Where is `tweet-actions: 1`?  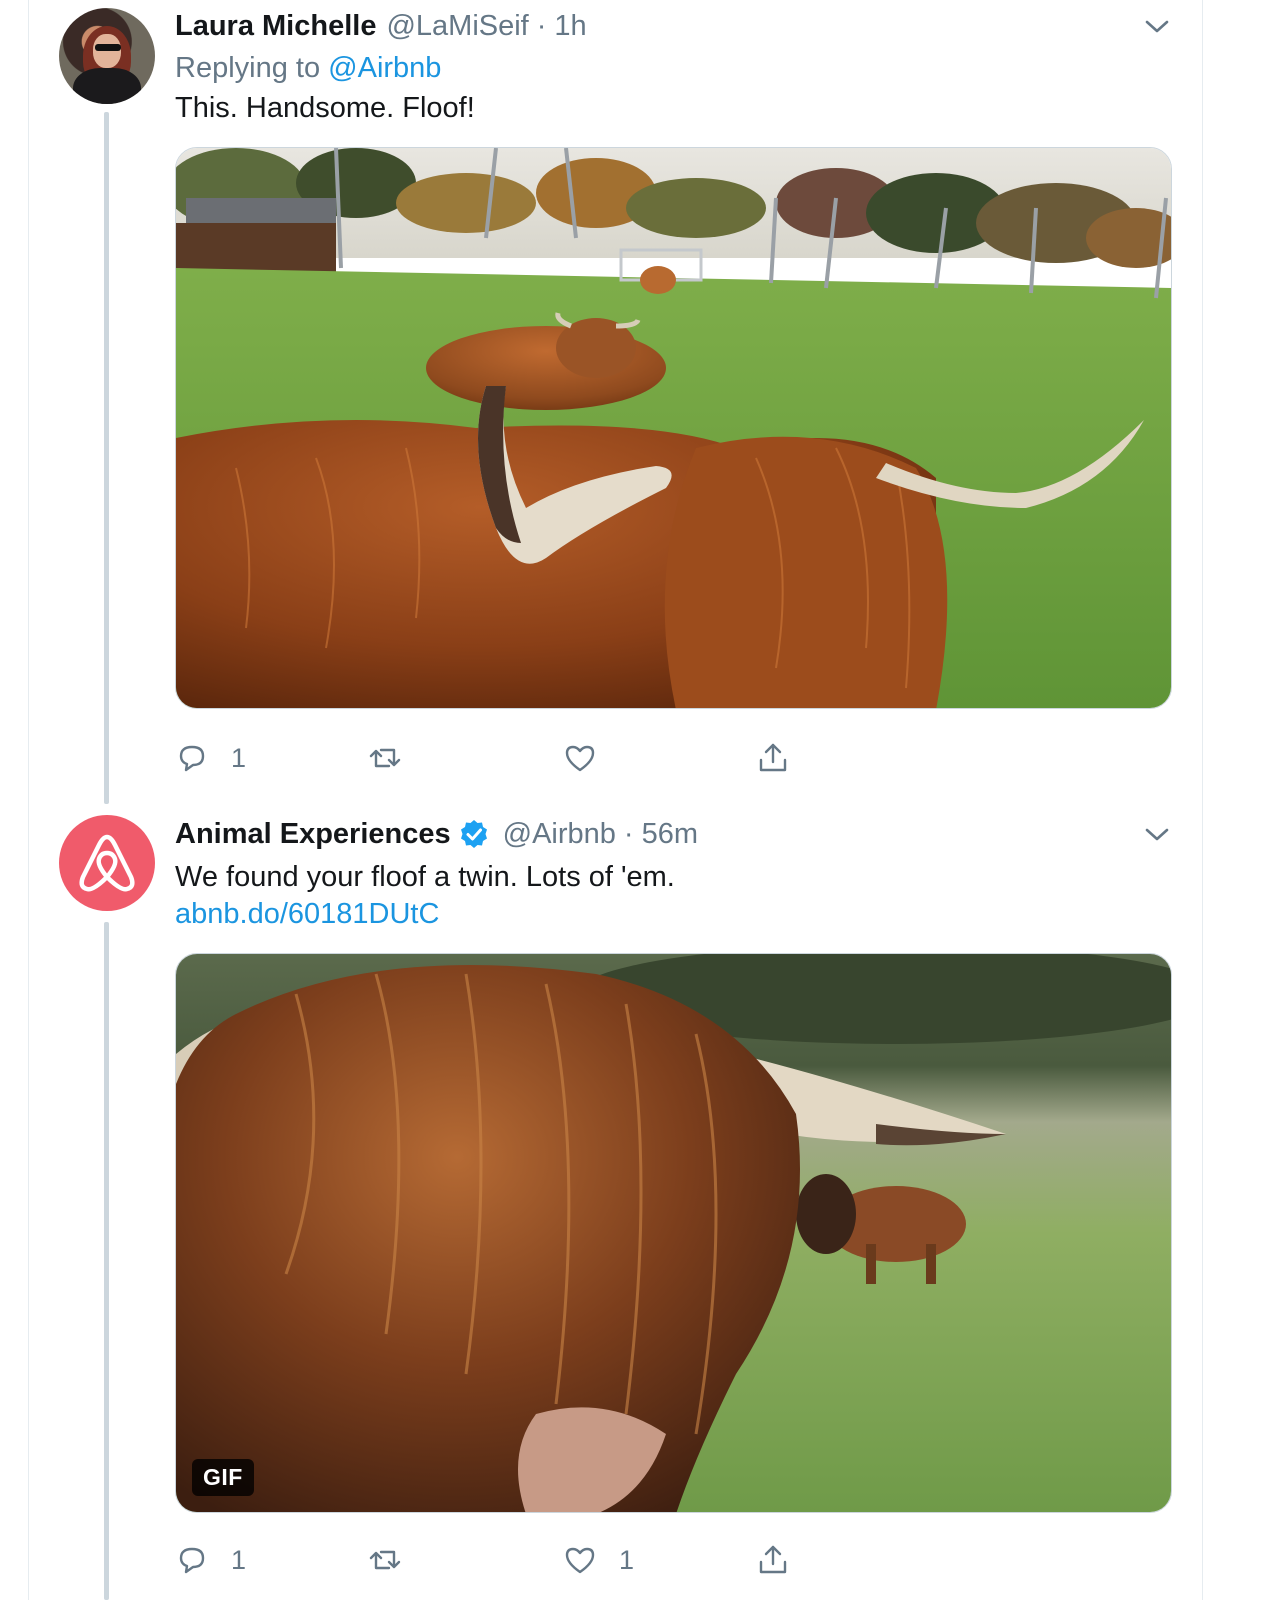 tweet-actions: 1 is located at coordinates (495, 758).